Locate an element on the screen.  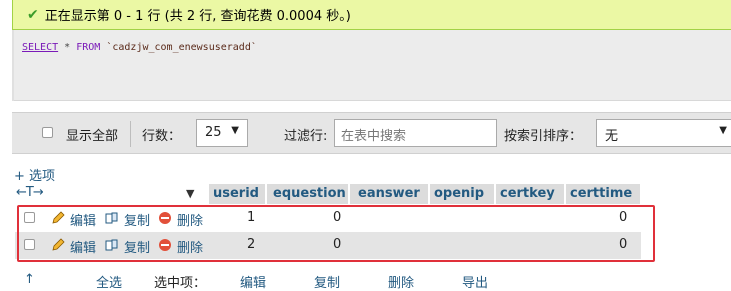
sql-query: SELECT * FROM `cadzjw_com_enewsuseradd` is located at coordinates (139, 47).